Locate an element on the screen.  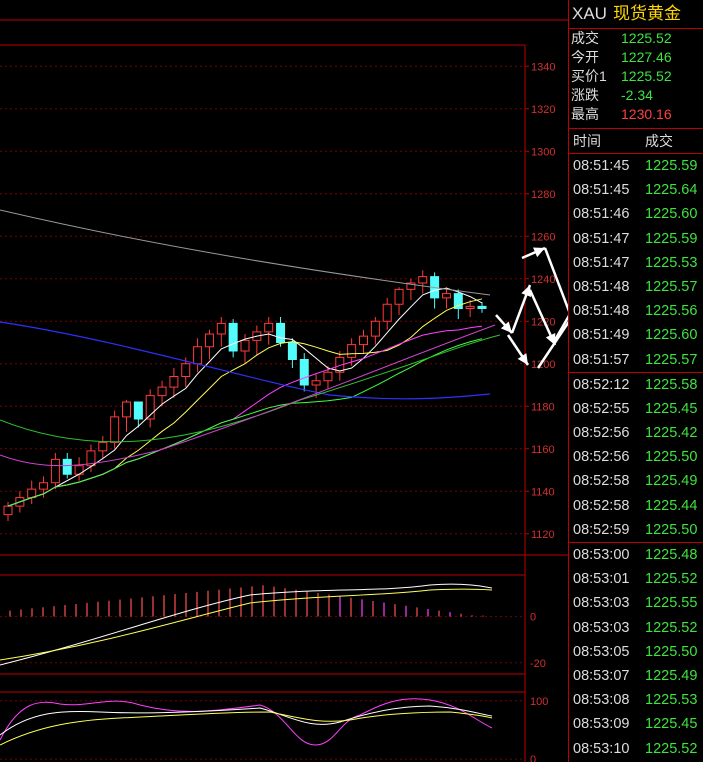
quote-row: 涨跌 -2.34 is located at coordinates (636, 95).